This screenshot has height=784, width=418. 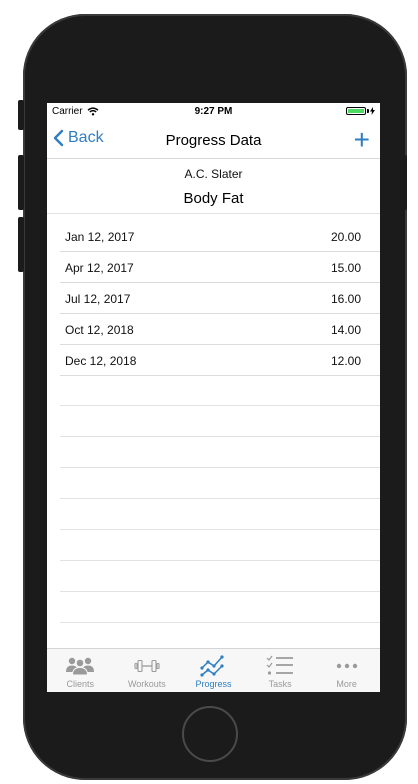 I want to click on tab-label: Tasks, so click(x=280, y=684).